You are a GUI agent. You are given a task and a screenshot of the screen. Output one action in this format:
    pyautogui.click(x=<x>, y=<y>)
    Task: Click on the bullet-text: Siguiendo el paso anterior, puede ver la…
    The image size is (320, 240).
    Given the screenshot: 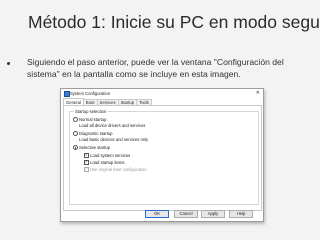 What is the action you would take?
    pyautogui.click(x=155, y=68)
    